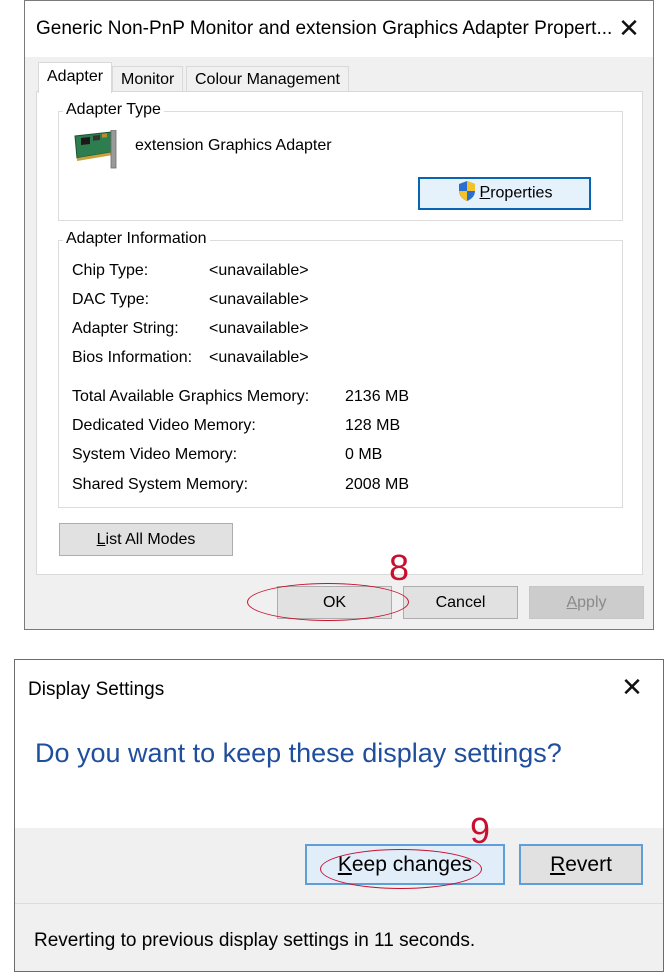 The height and width of the screenshot is (977, 671). I want to click on total-graphics-memory-label: Total Available Graphics Memory:, so click(191, 396).